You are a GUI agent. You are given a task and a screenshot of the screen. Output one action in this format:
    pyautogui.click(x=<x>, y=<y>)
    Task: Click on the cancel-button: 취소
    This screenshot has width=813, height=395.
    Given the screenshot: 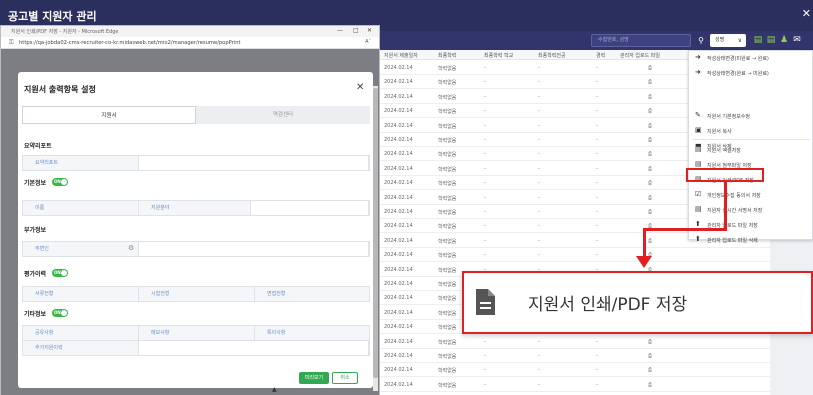 What is the action you would take?
    pyautogui.click(x=345, y=378)
    